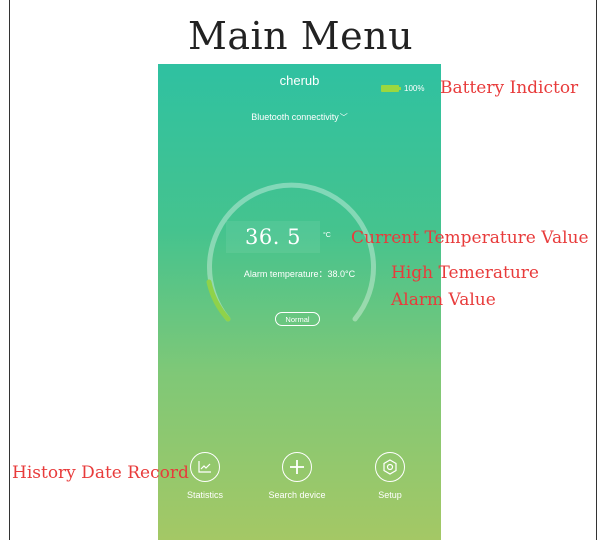  I want to click on search-device-label: Search device, so click(297, 495).